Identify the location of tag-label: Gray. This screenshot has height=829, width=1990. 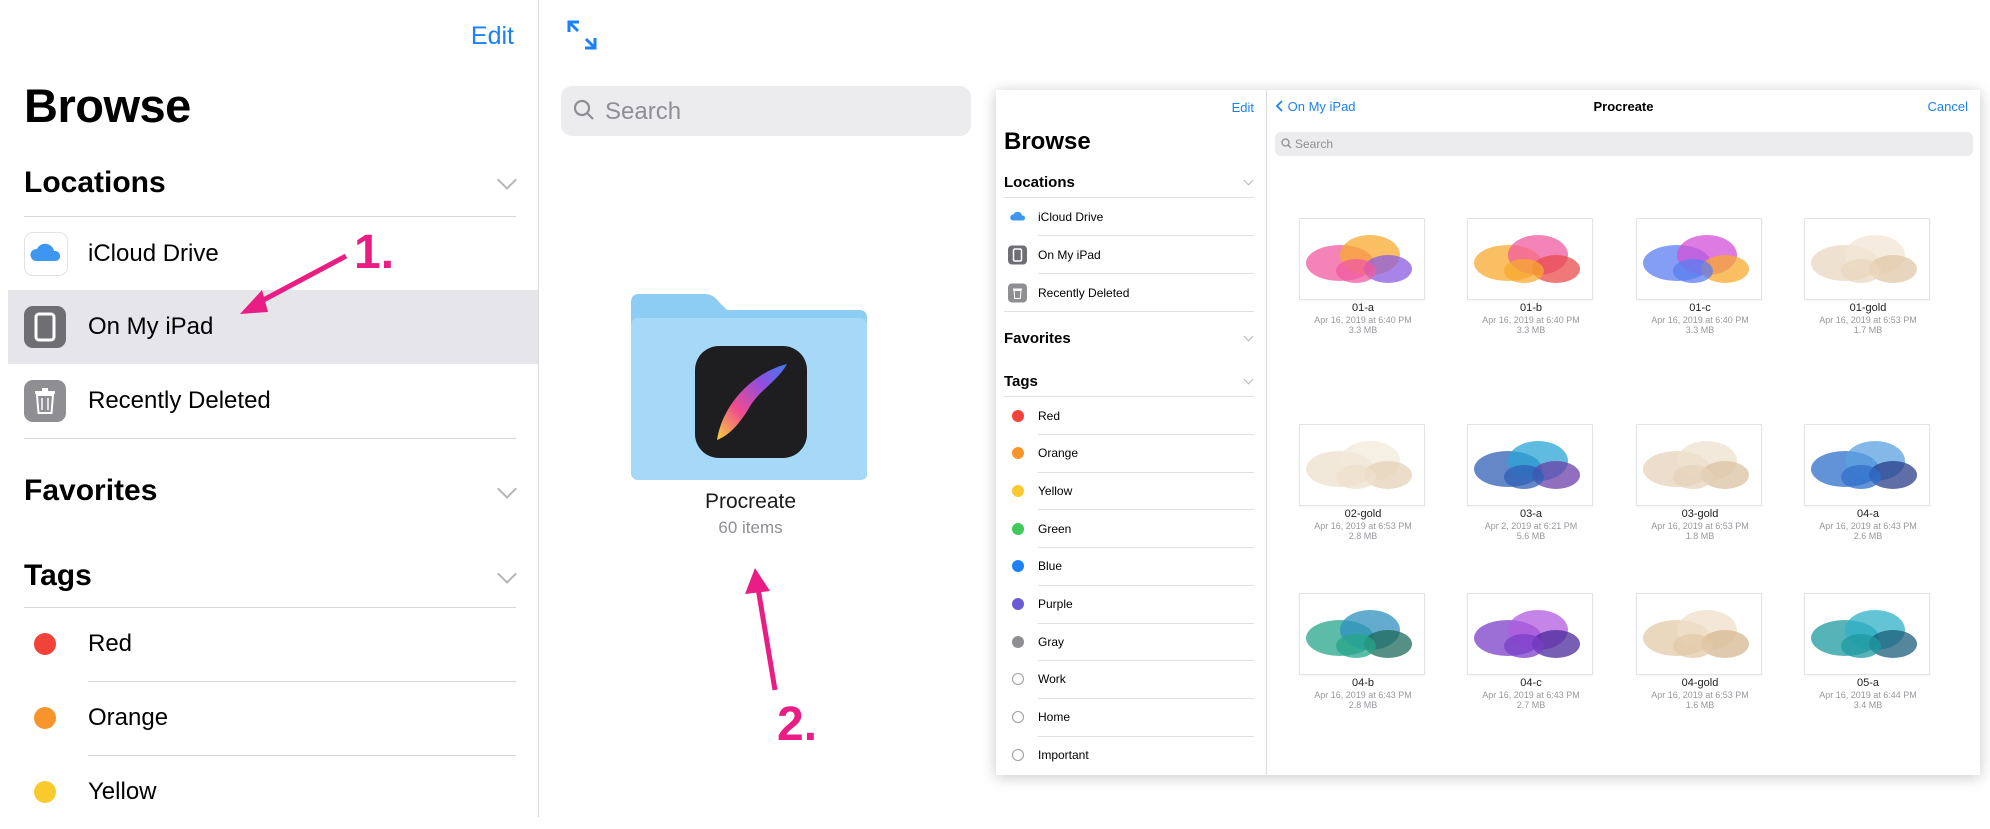
(1051, 641).